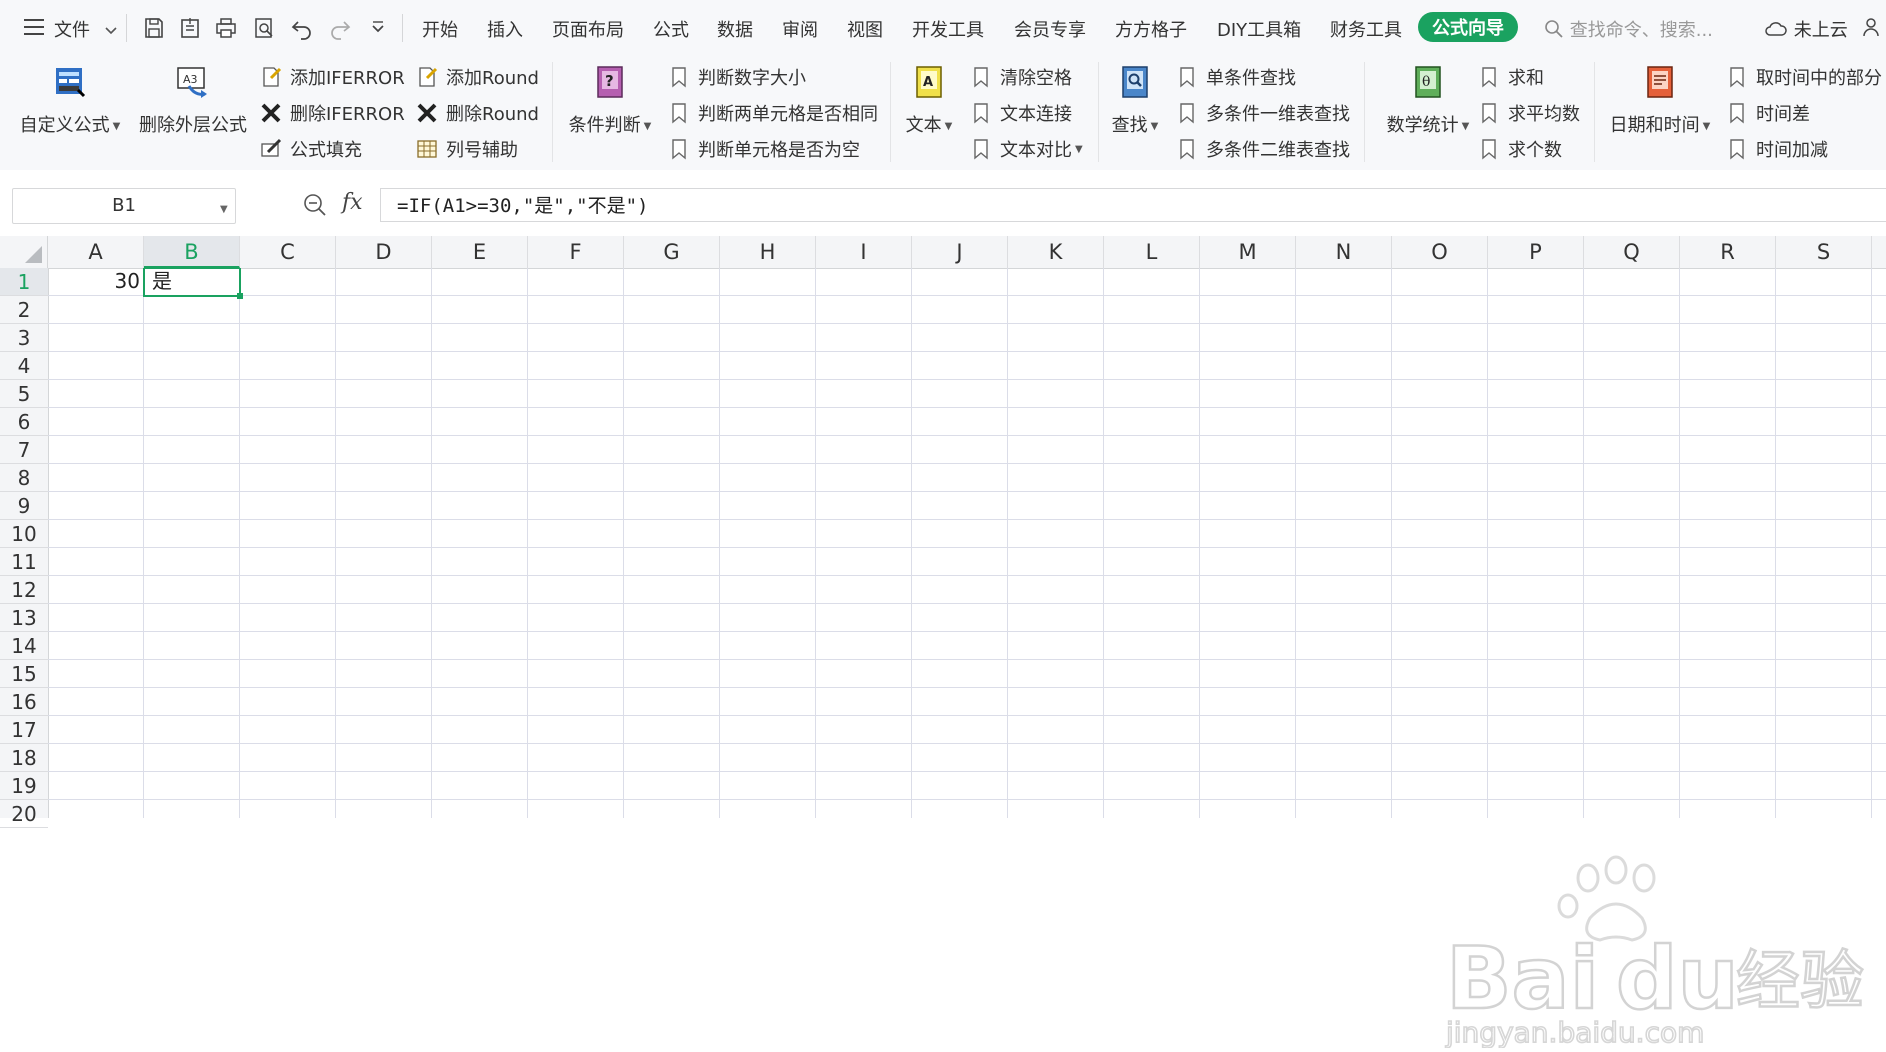  I want to click on row-header-4: 4, so click(24, 366).